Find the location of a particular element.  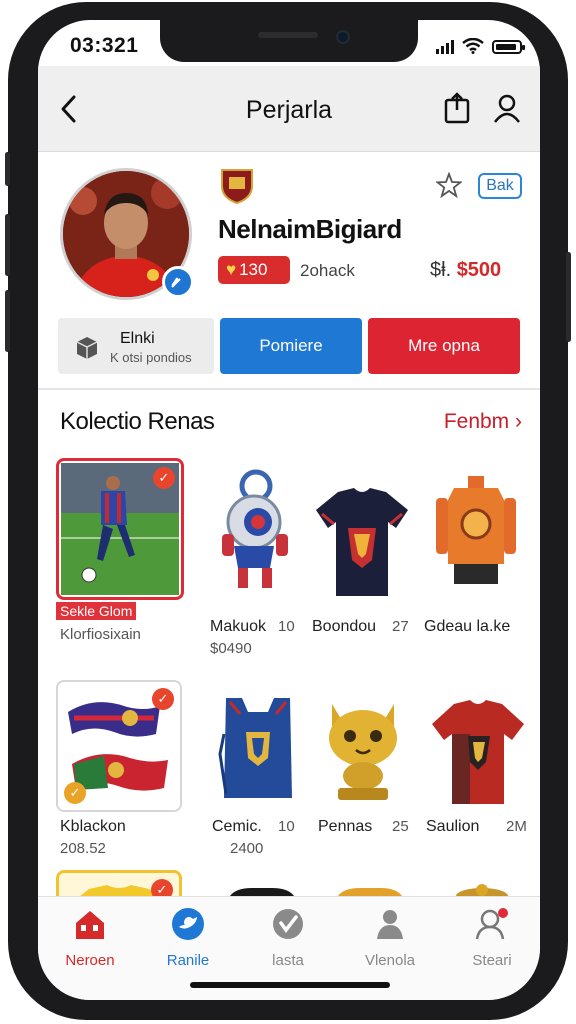

item-card-frame: ✓ ✓ is located at coordinates (119, 746).